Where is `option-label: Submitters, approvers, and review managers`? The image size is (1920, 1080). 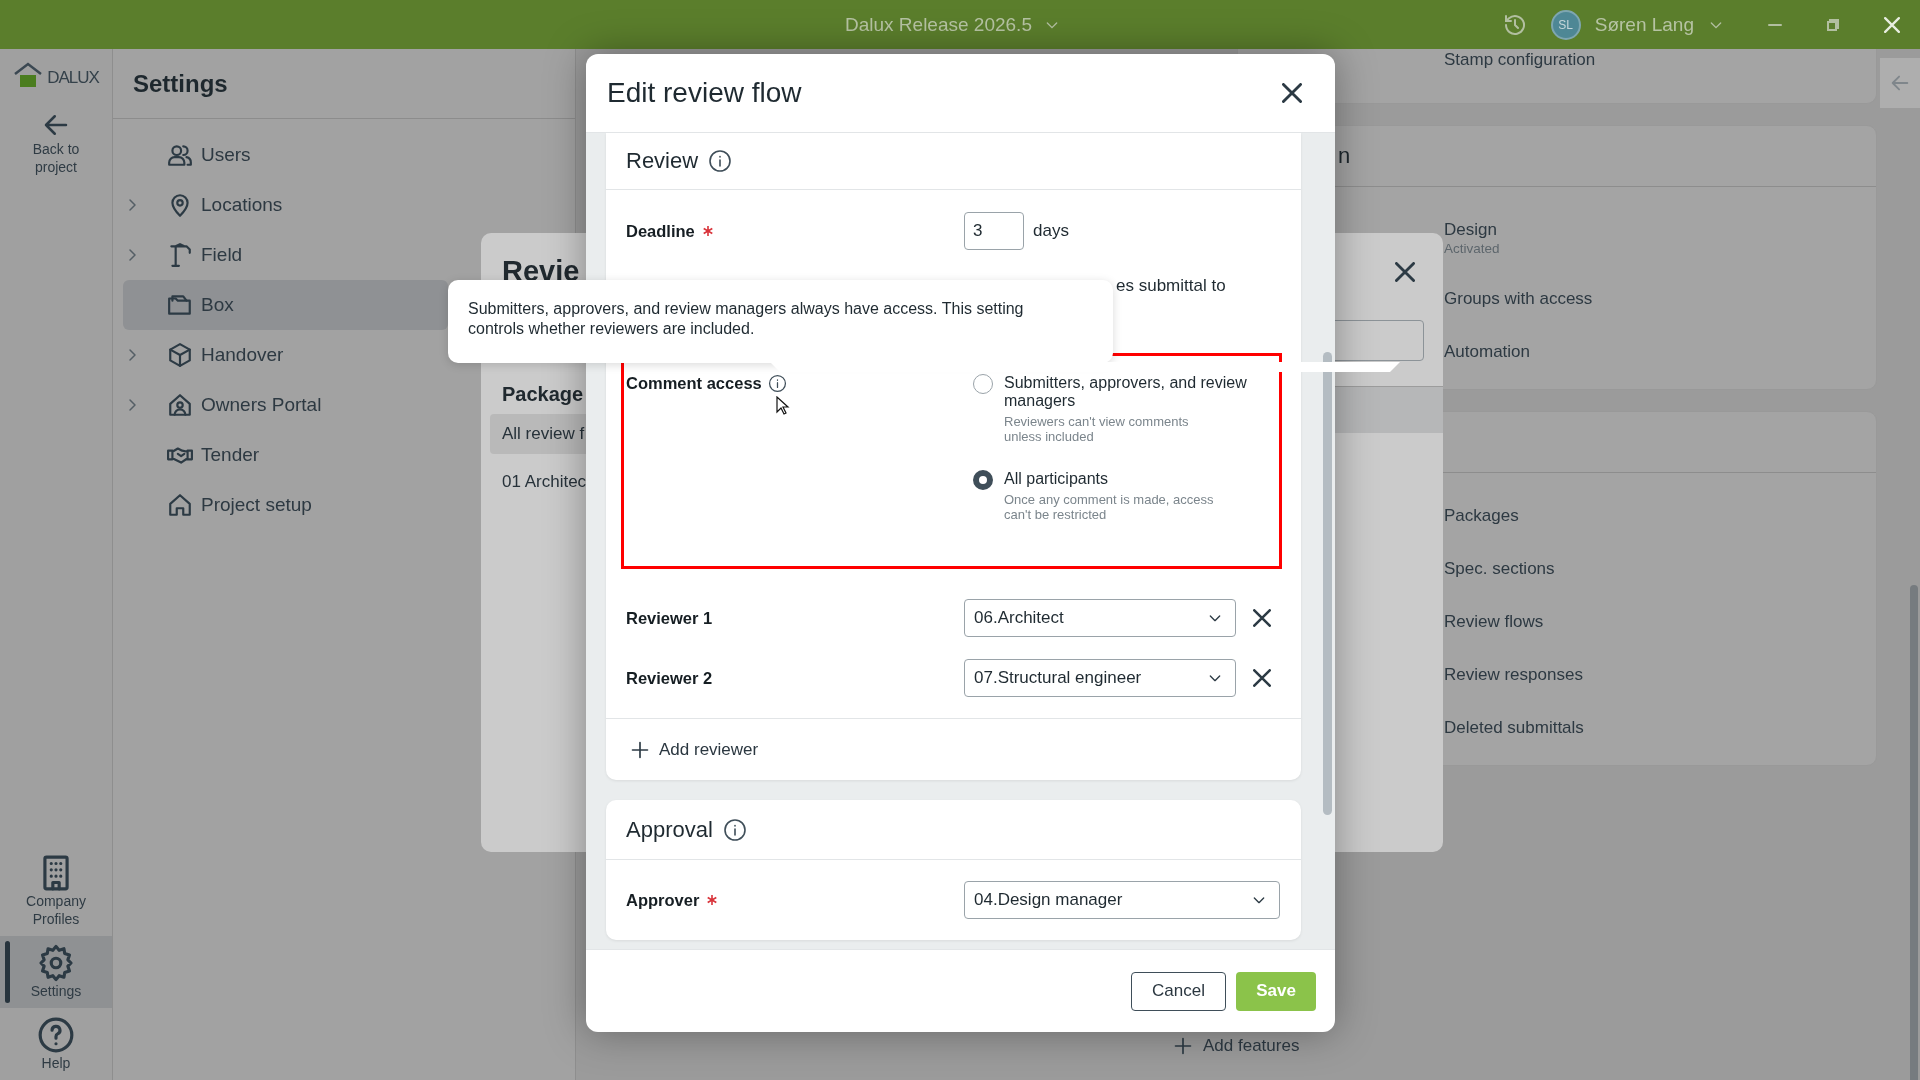 option-label: Submitters, approvers, and review managers is located at coordinates (1135, 392).